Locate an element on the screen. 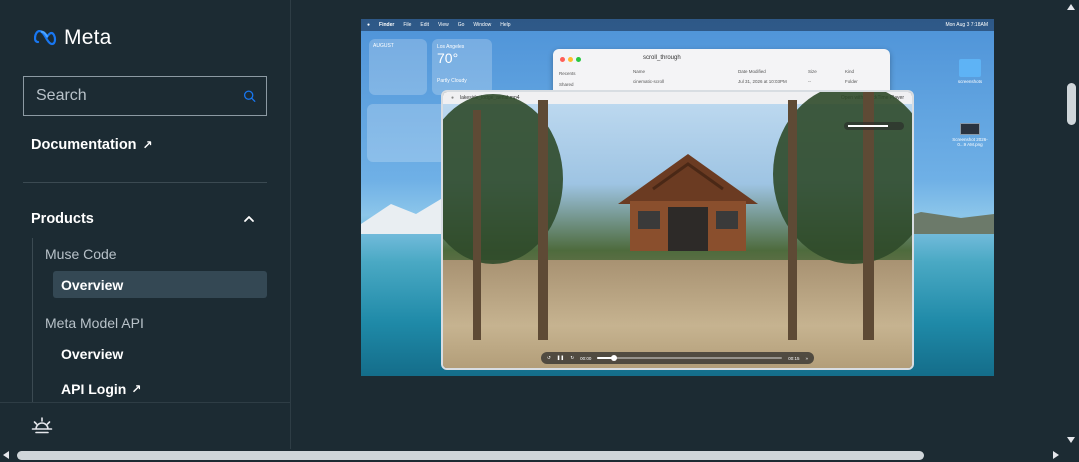  desktop-folder: screenshots is located at coordinates (970, 71).